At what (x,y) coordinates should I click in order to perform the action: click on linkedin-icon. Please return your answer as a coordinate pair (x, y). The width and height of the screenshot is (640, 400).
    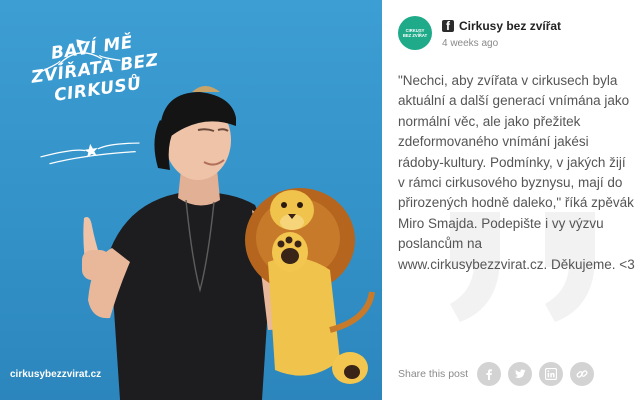
    Looking at the image, I should click on (551, 374).